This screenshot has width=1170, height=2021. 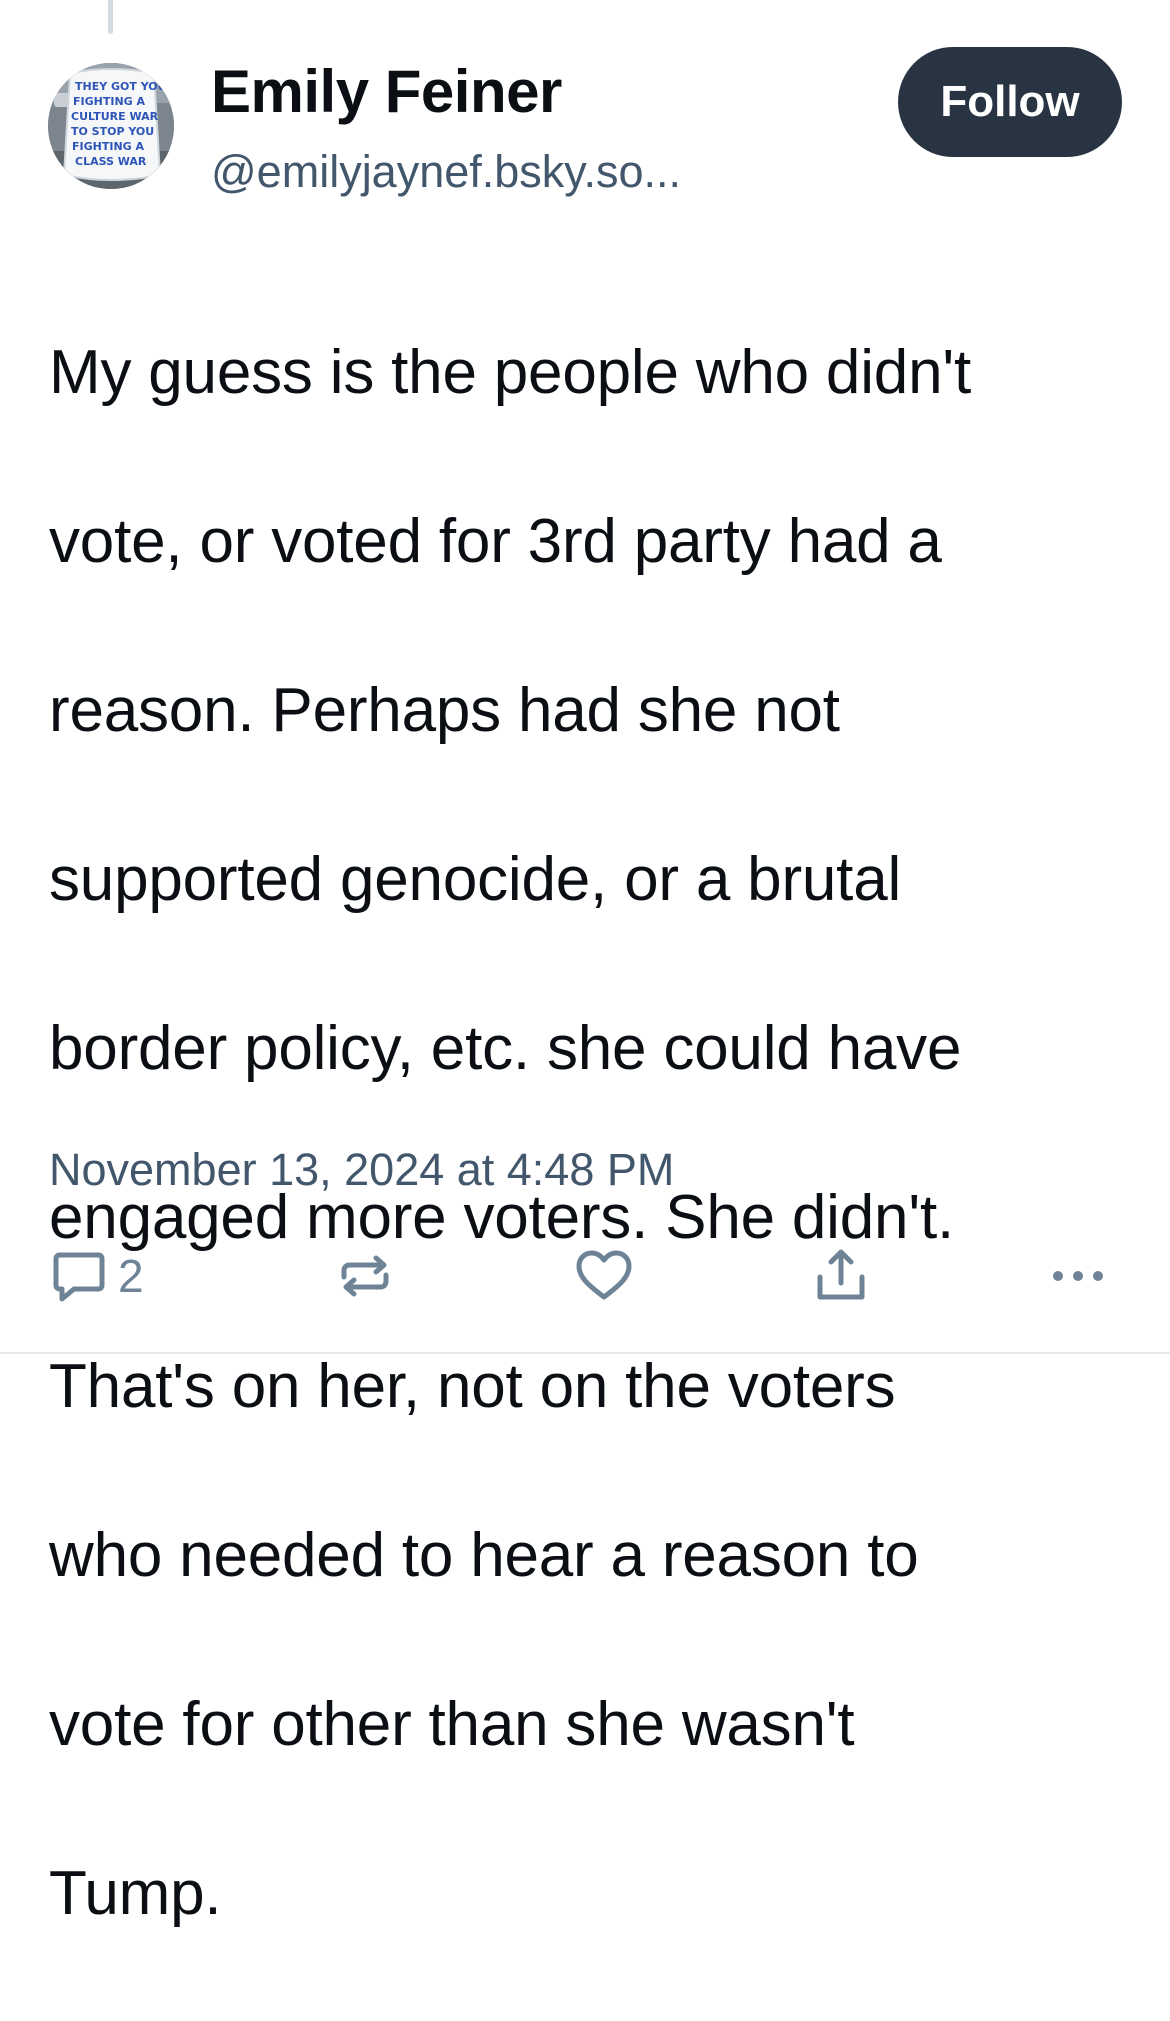 I want to click on post-text-line: That's on her, not on the voters, so click(x=472, y=1386).